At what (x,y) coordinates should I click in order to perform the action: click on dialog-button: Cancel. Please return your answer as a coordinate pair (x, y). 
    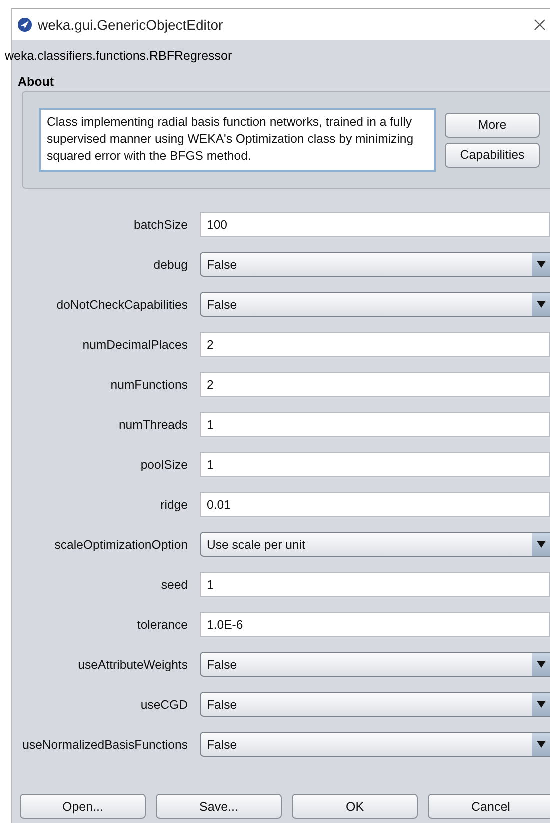
    Looking at the image, I should click on (489, 806).